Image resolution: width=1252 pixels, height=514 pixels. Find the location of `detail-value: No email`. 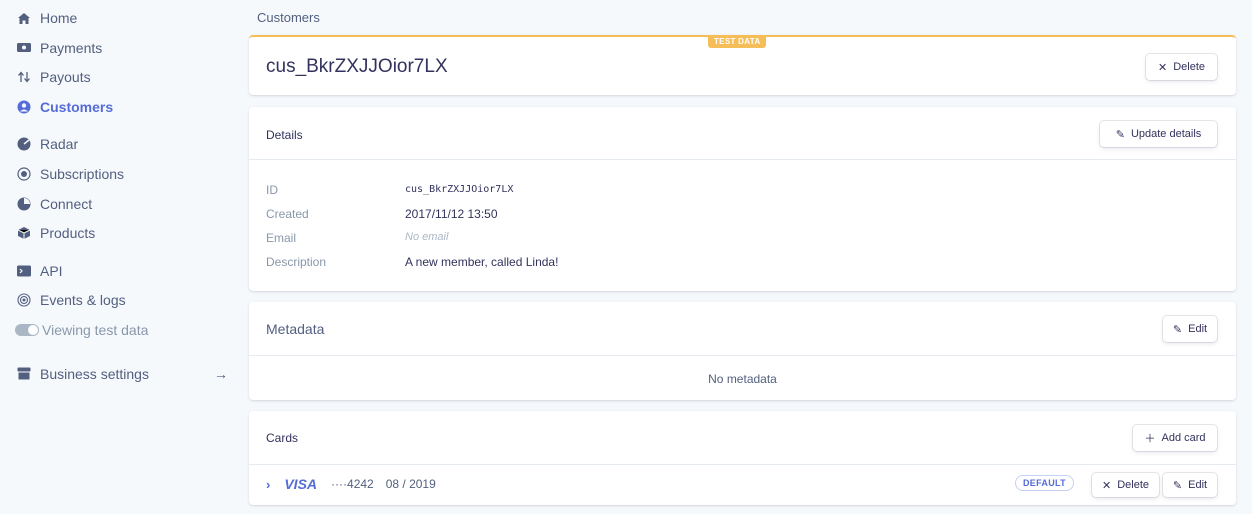

detail-value: No email is located at coordinates (427, 237).